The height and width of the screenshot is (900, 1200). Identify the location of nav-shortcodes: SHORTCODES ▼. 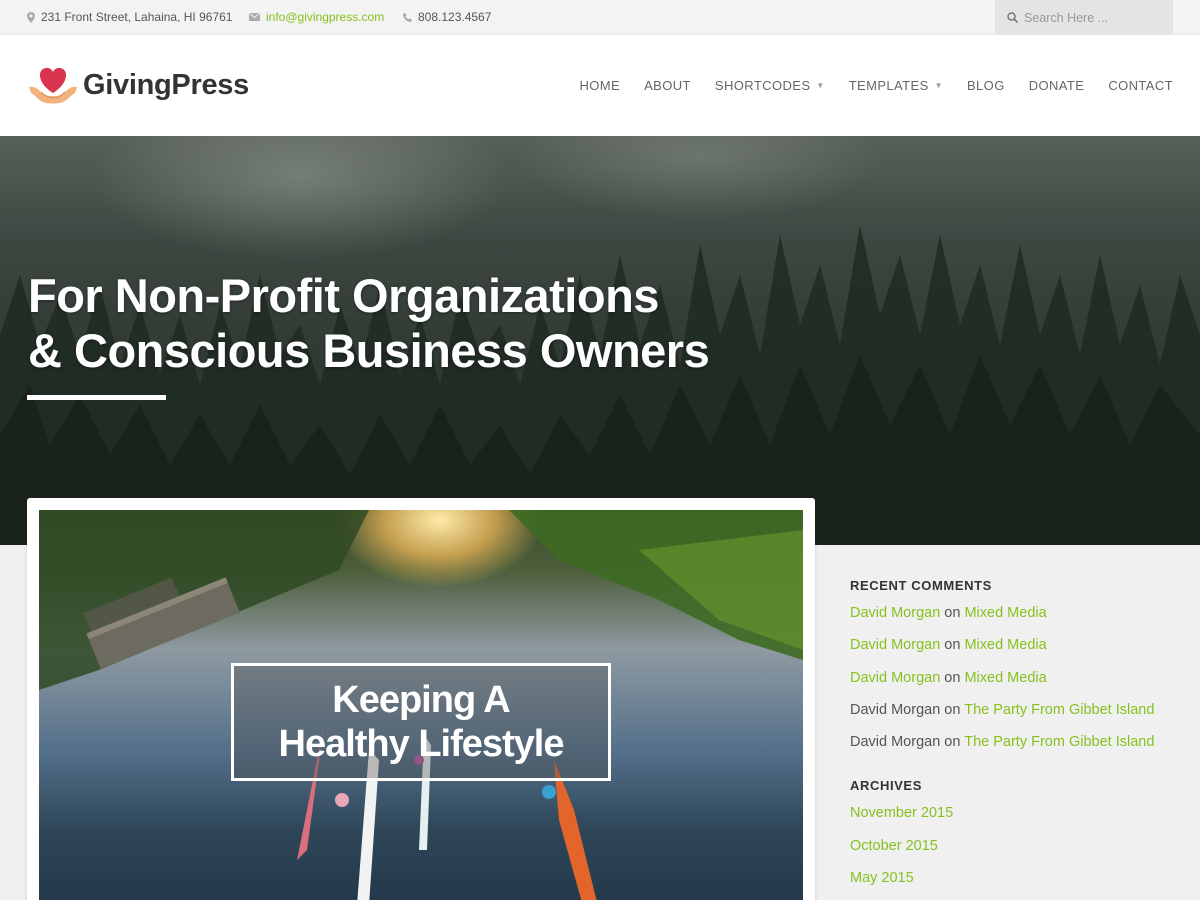
(770, 85).